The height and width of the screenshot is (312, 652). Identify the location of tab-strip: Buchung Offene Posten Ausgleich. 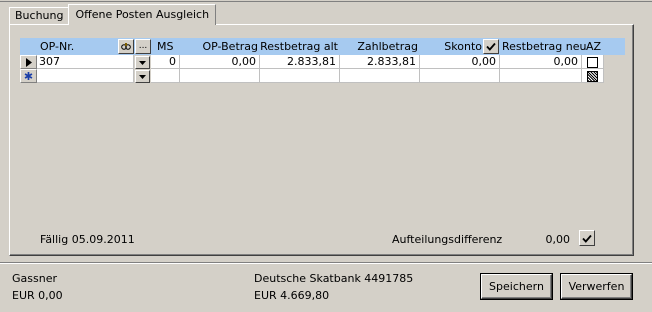
(113, 14).